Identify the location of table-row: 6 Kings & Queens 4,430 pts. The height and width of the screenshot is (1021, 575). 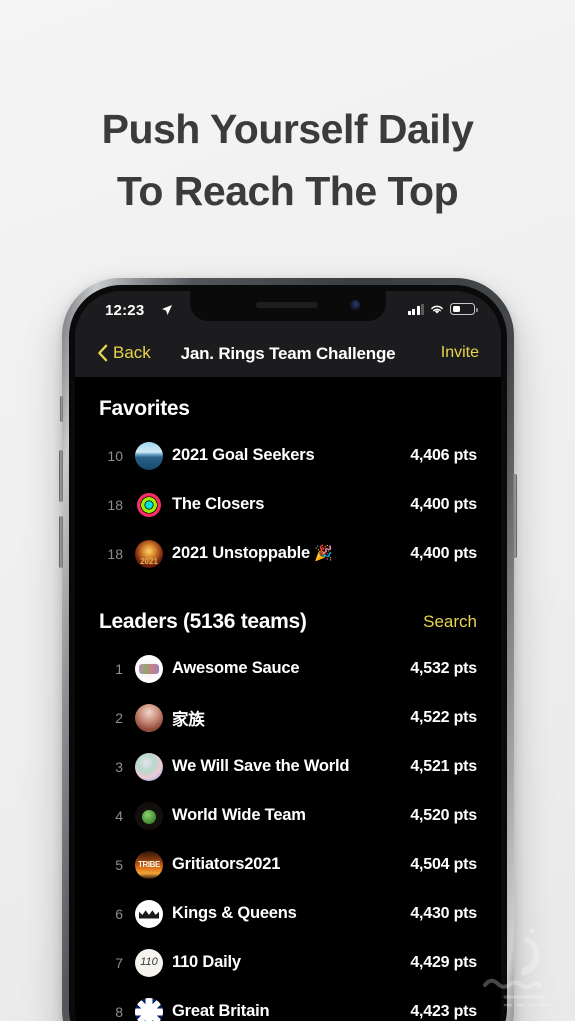
(288, 913).